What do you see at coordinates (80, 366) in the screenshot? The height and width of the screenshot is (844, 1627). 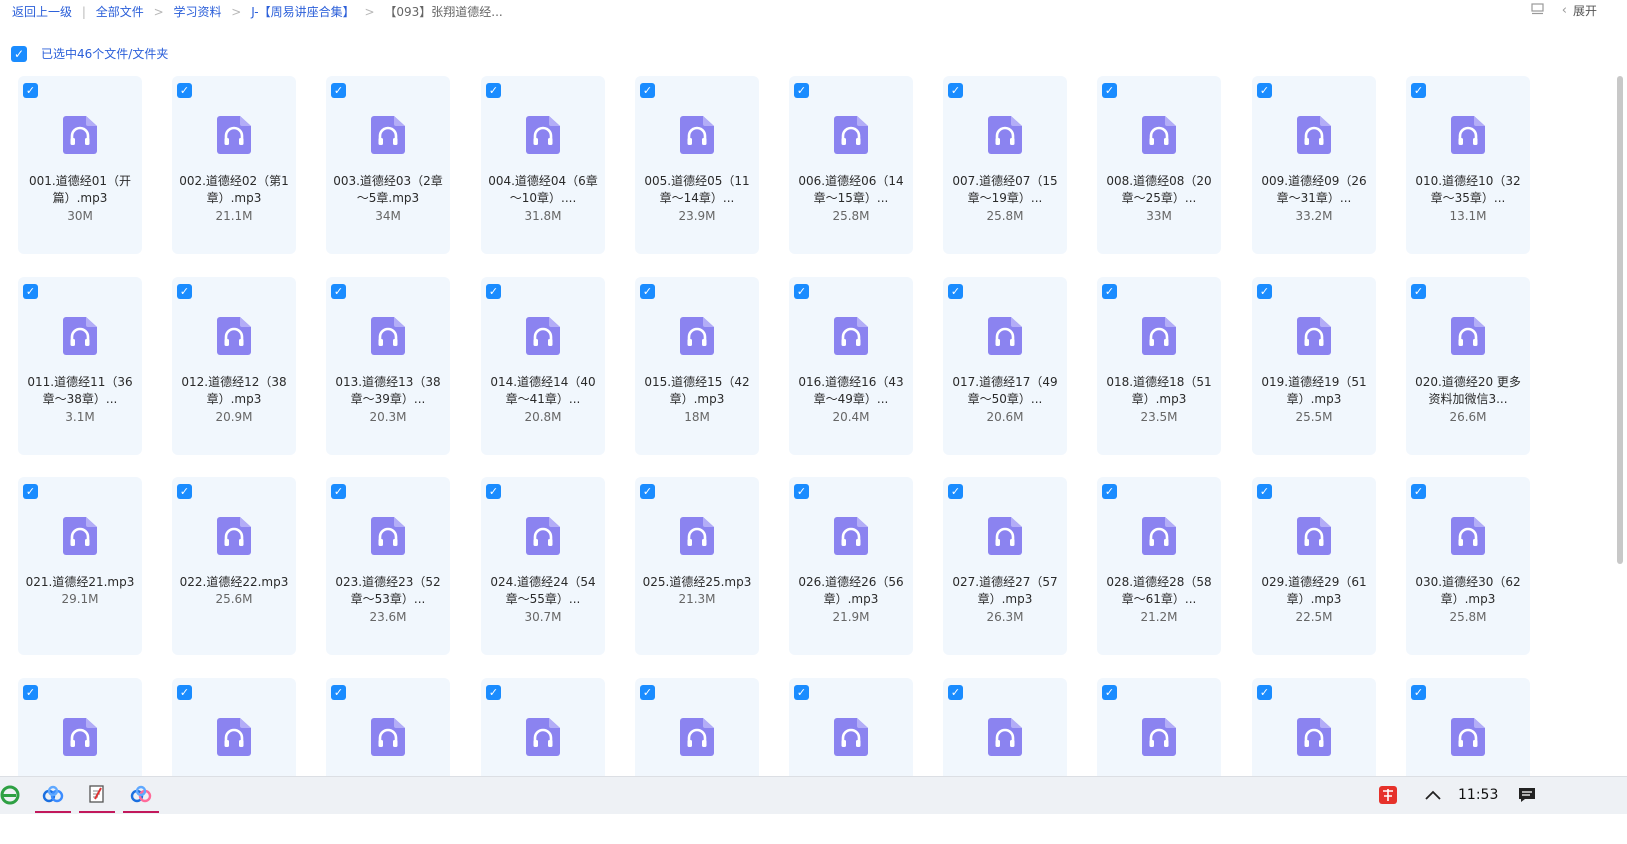 I see `file-card: ✓ 011.道德经11（36章～38章）... 3.1M` at bounding box center [80, 366].